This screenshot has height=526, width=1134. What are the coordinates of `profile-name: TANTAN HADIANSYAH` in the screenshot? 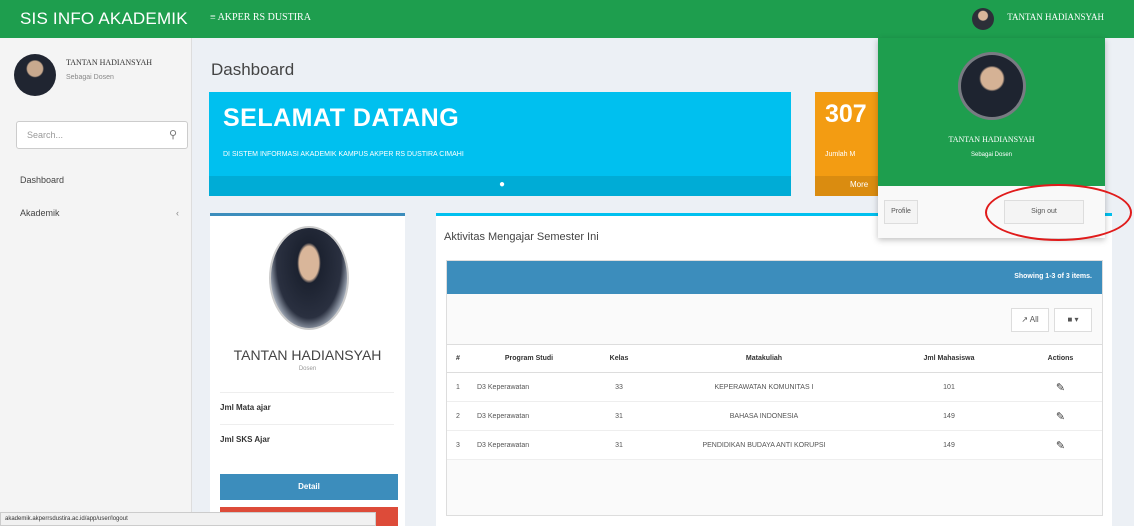 It's located at (307, 355).